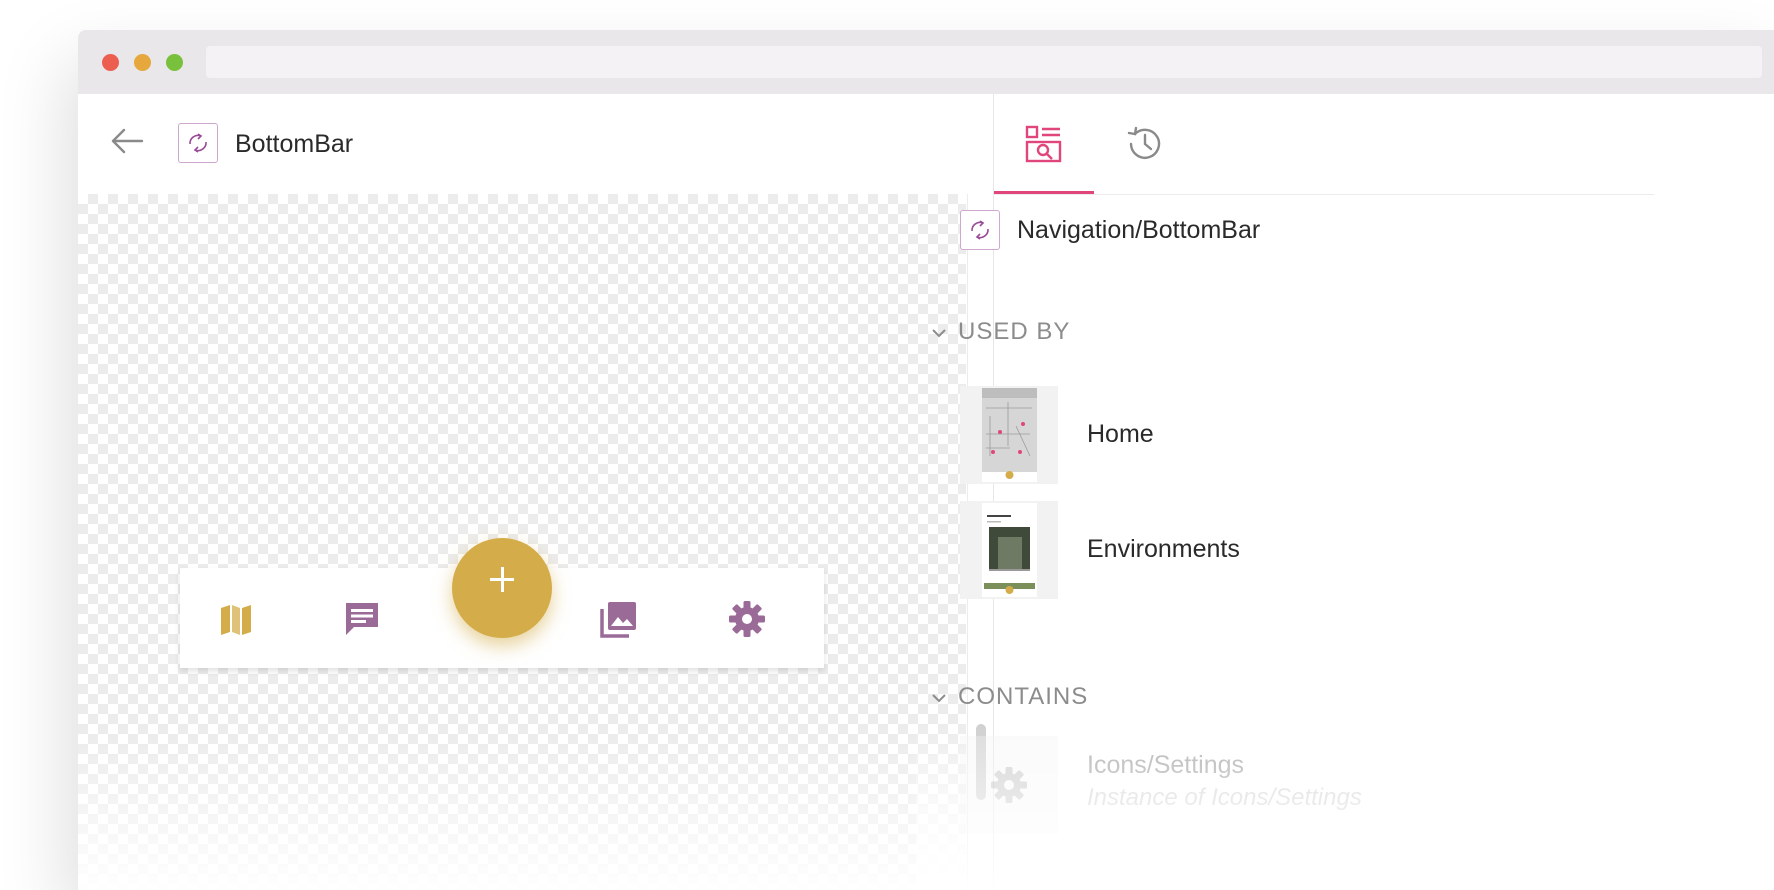  What do you see at coordinates (984, 62) in the screenshot?
I see `address-bar` at bounding box center [984, 62].